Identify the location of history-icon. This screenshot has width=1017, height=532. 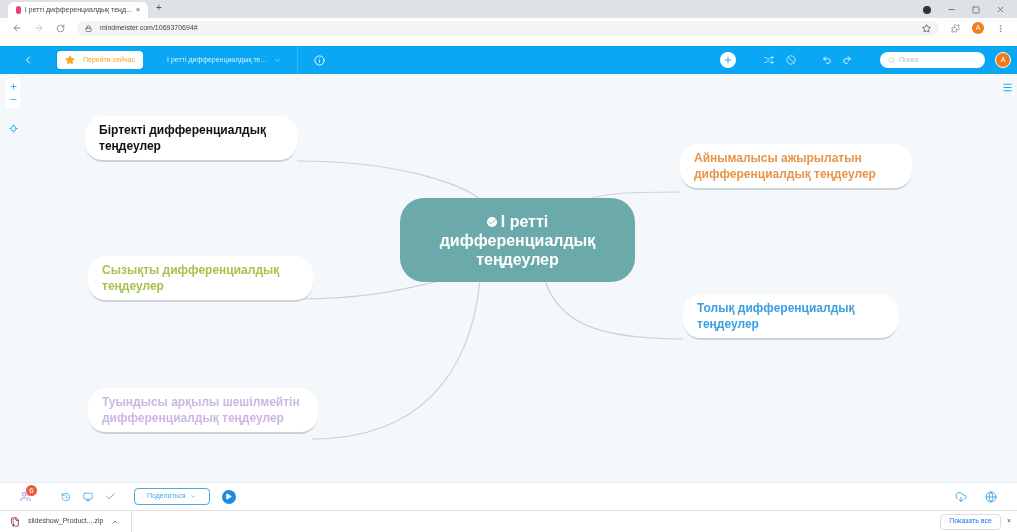
(66, 496).